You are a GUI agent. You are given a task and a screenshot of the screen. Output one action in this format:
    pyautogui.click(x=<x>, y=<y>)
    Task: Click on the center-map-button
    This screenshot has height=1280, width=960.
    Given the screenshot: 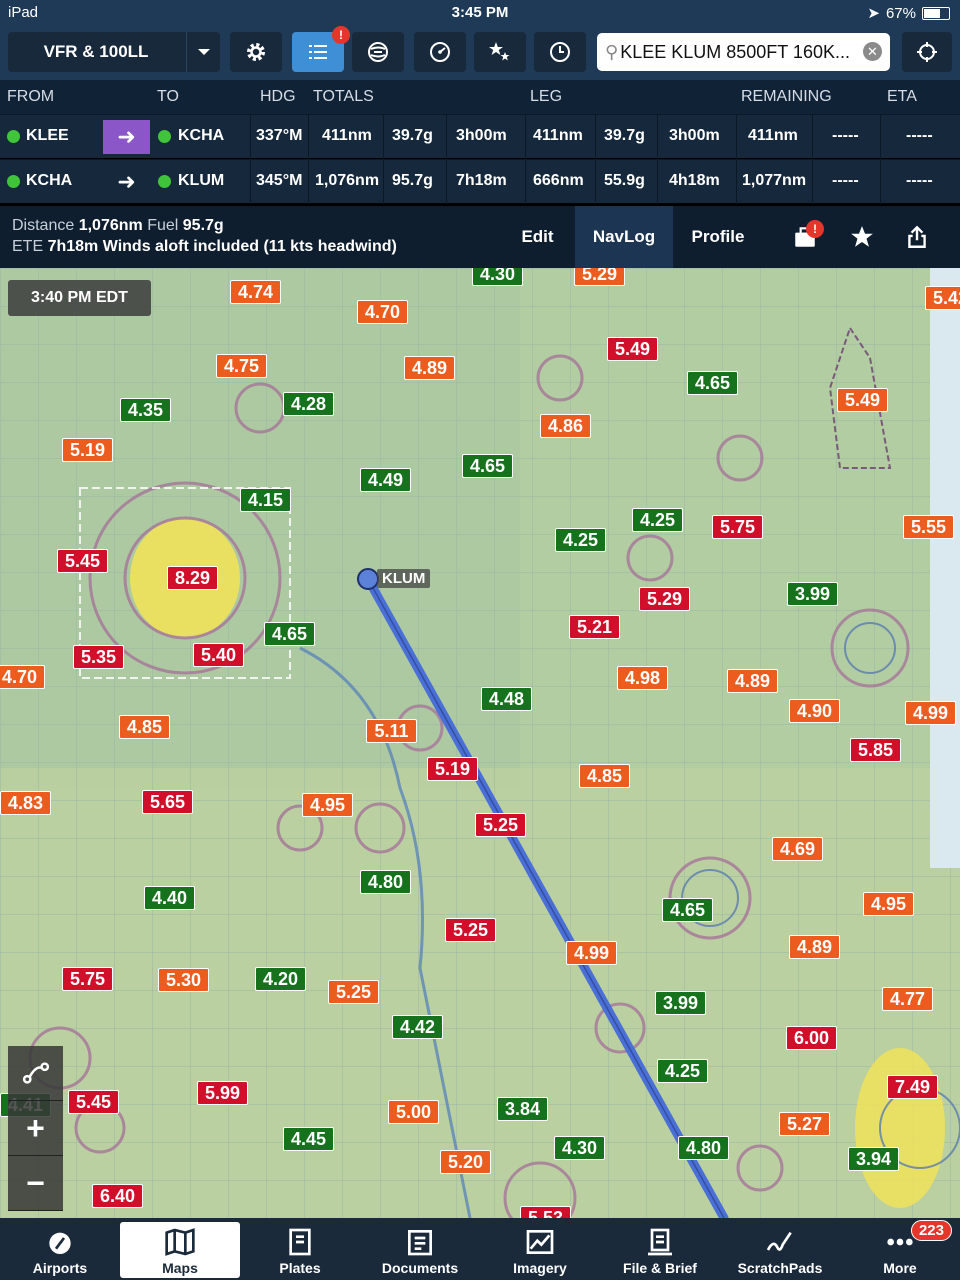 What is the action you would take?
    pyautogui.click(x=927, y=52)
    